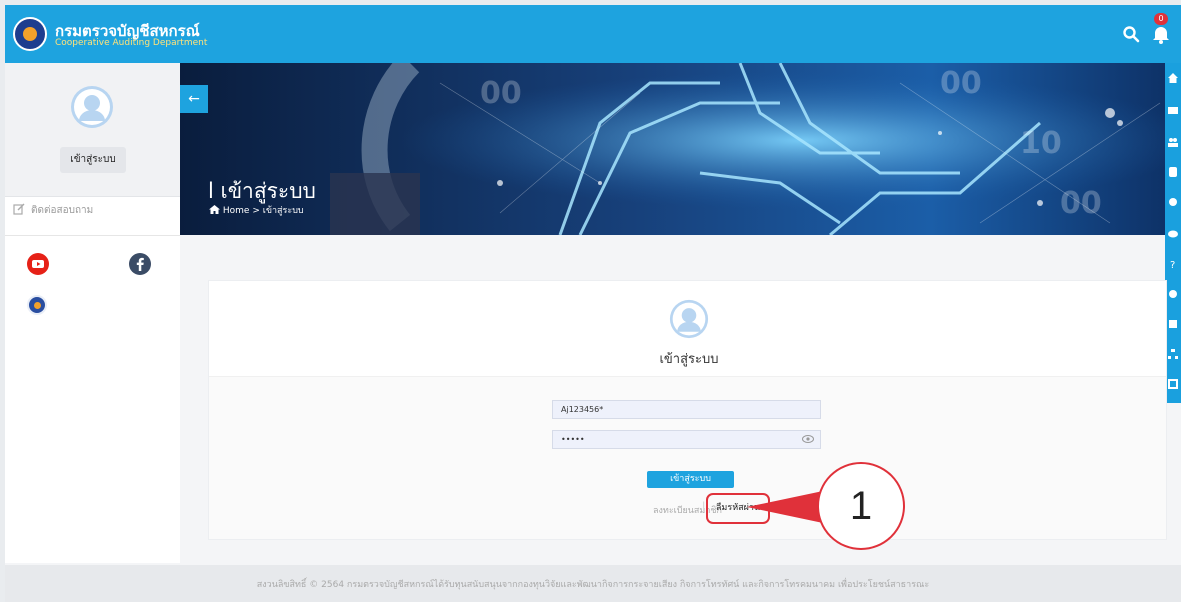 This screenshot has height=602, width=1181. I want to click on youtube-icon, so click(38, 264).